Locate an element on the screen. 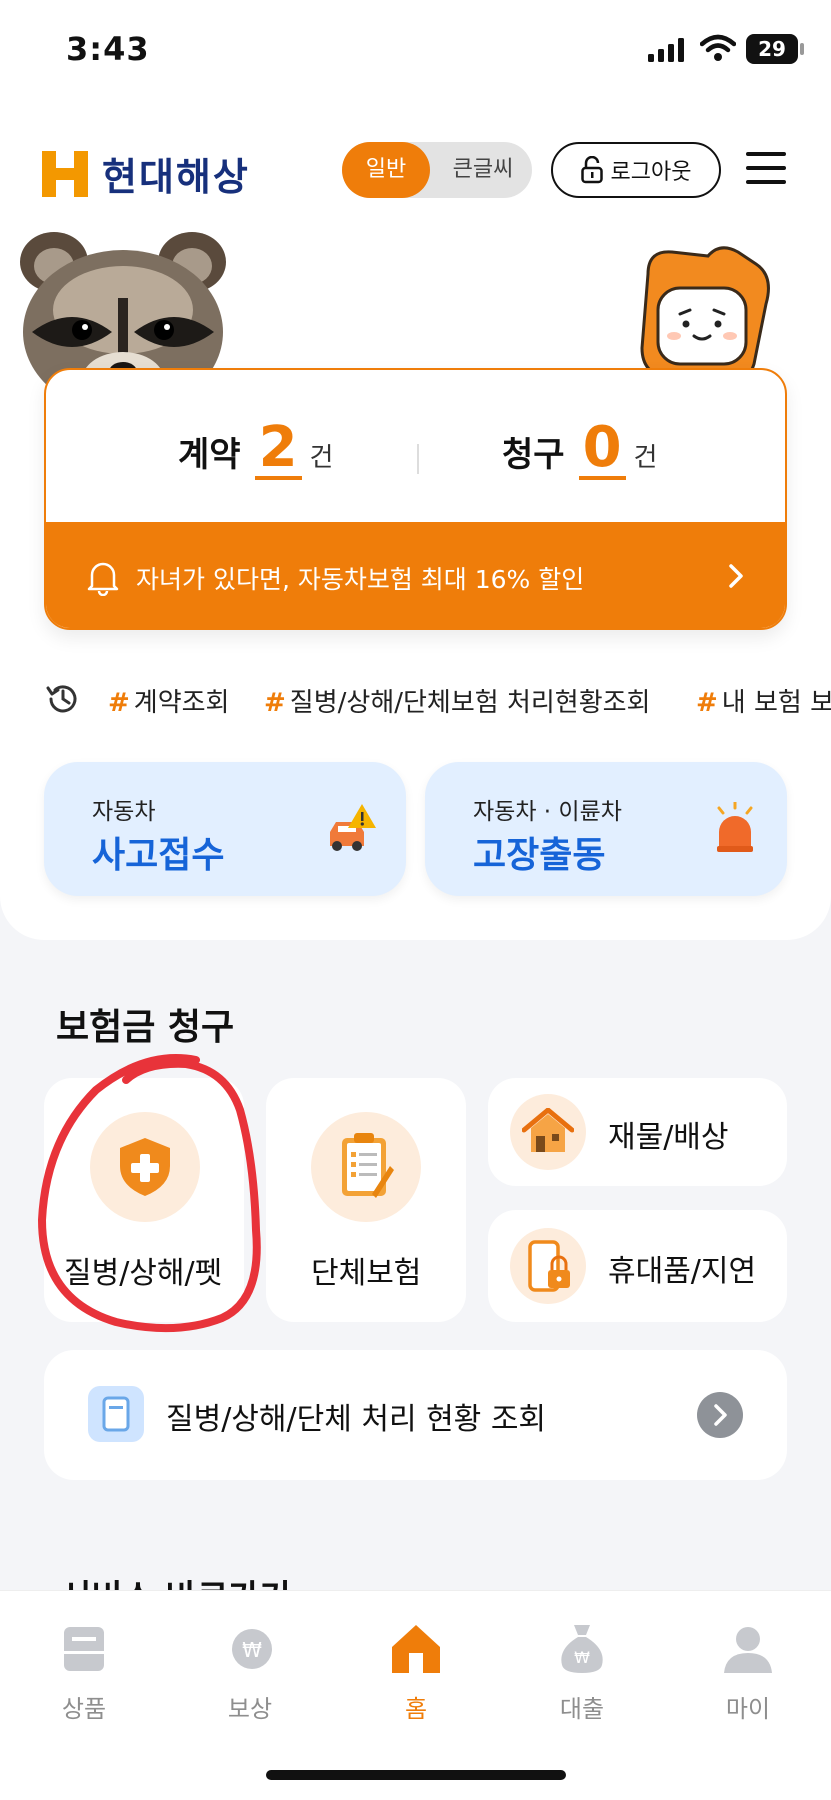 The width and height of the screenshot is (831, 1800). home-indicator is located at coordinates (416, 1775).